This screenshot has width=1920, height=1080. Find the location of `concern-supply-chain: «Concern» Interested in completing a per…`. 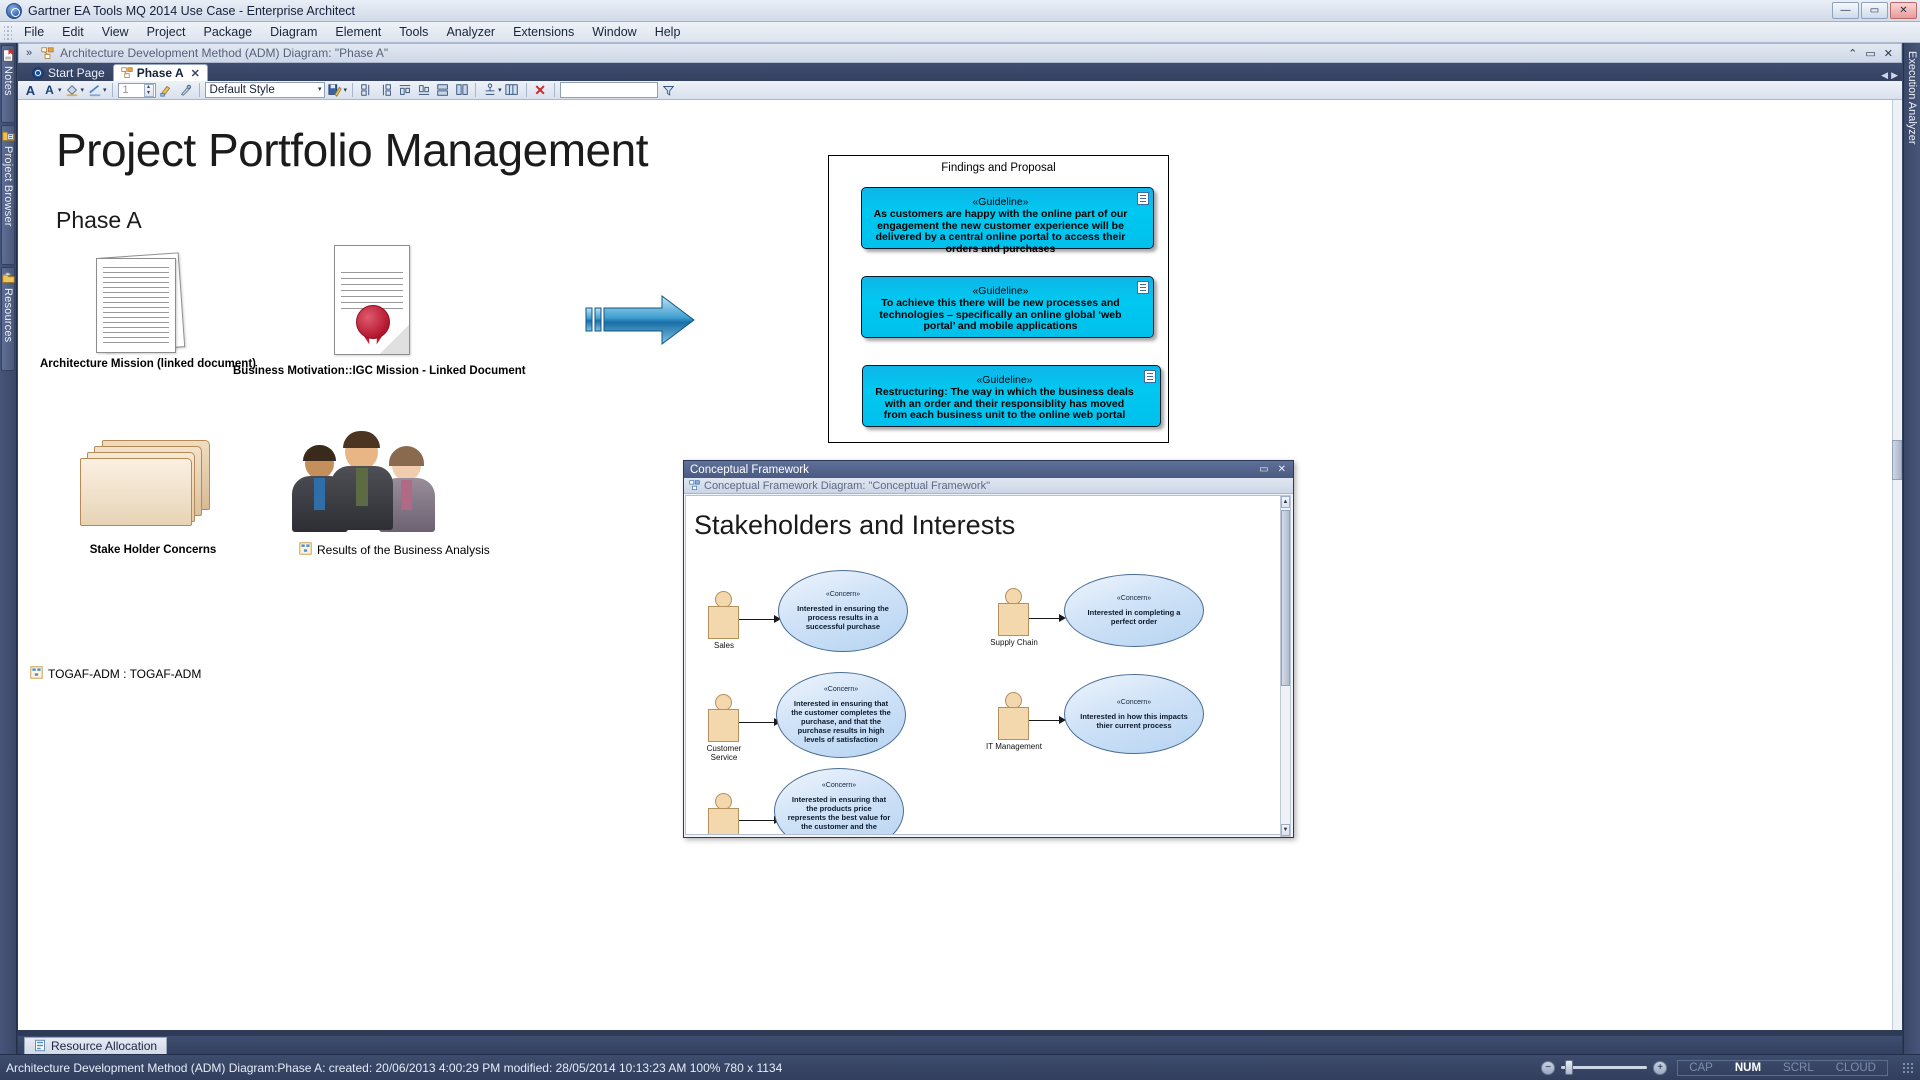

concern-supply-chain: «Concern» Interested in completing a per… is located at coordinates (1134, 610).